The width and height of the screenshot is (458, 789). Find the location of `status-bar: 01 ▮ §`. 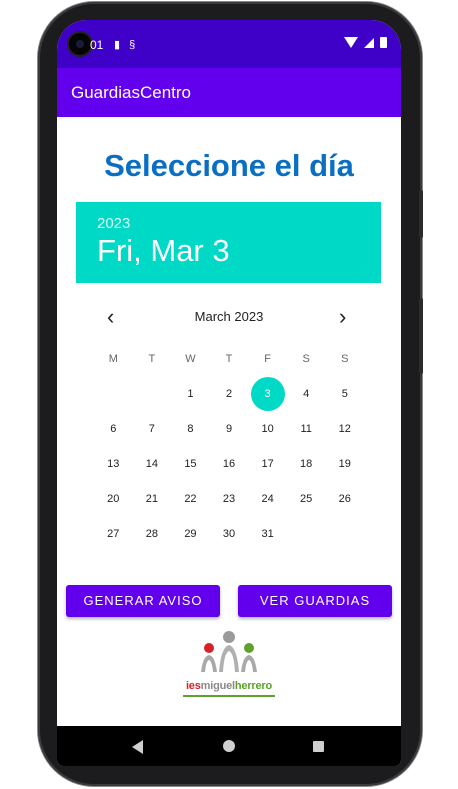

status-bar: 01 ▮ § is located at coordinates (229, 44).